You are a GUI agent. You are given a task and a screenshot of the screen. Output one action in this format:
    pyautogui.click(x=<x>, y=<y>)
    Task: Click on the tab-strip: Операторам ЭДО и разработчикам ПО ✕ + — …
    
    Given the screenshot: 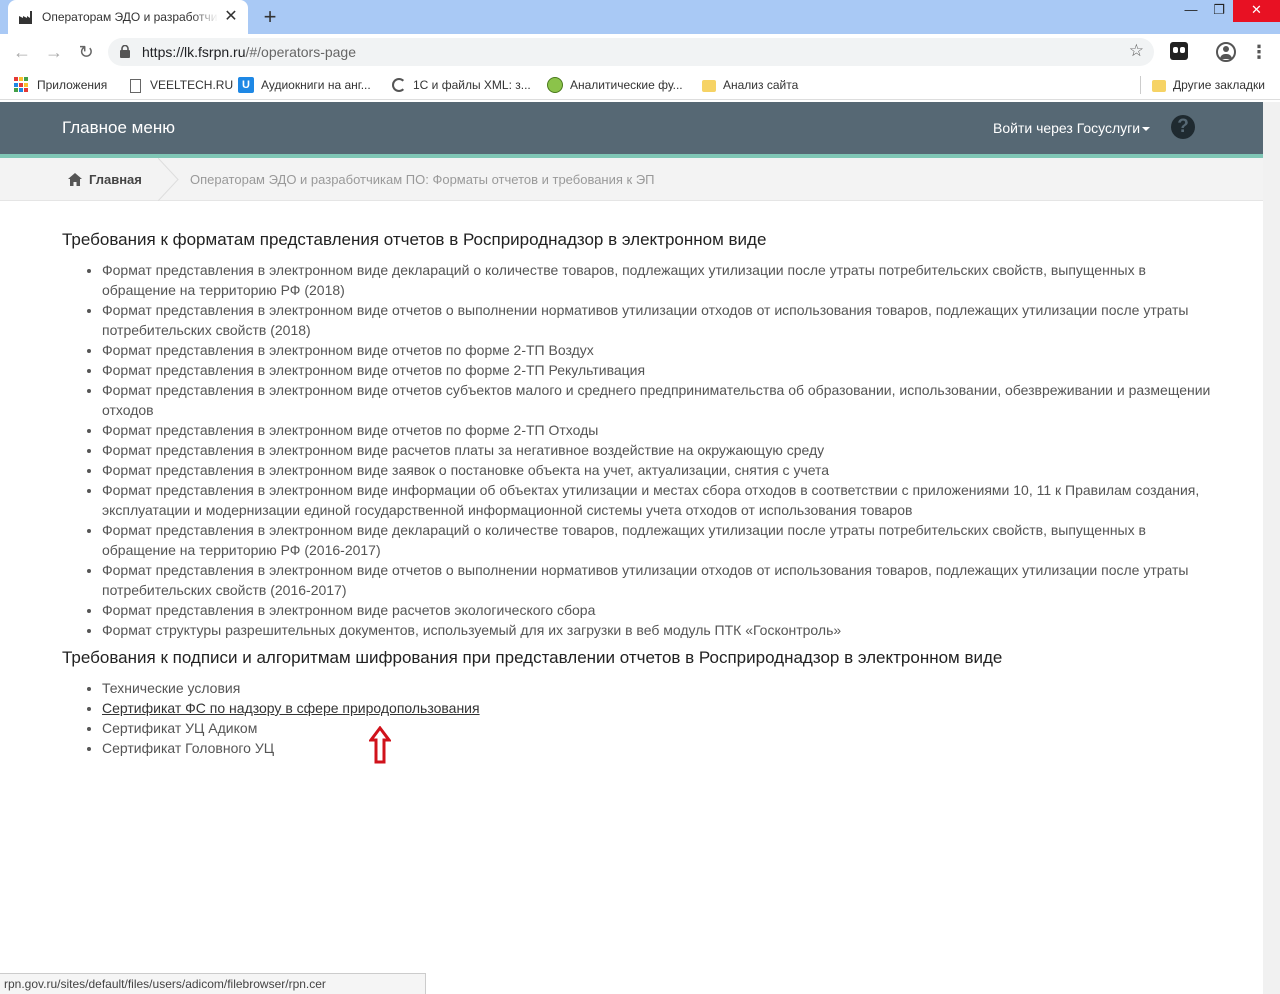 What is the action you would take?
    pyautogui.click(x=640, y=17)
    